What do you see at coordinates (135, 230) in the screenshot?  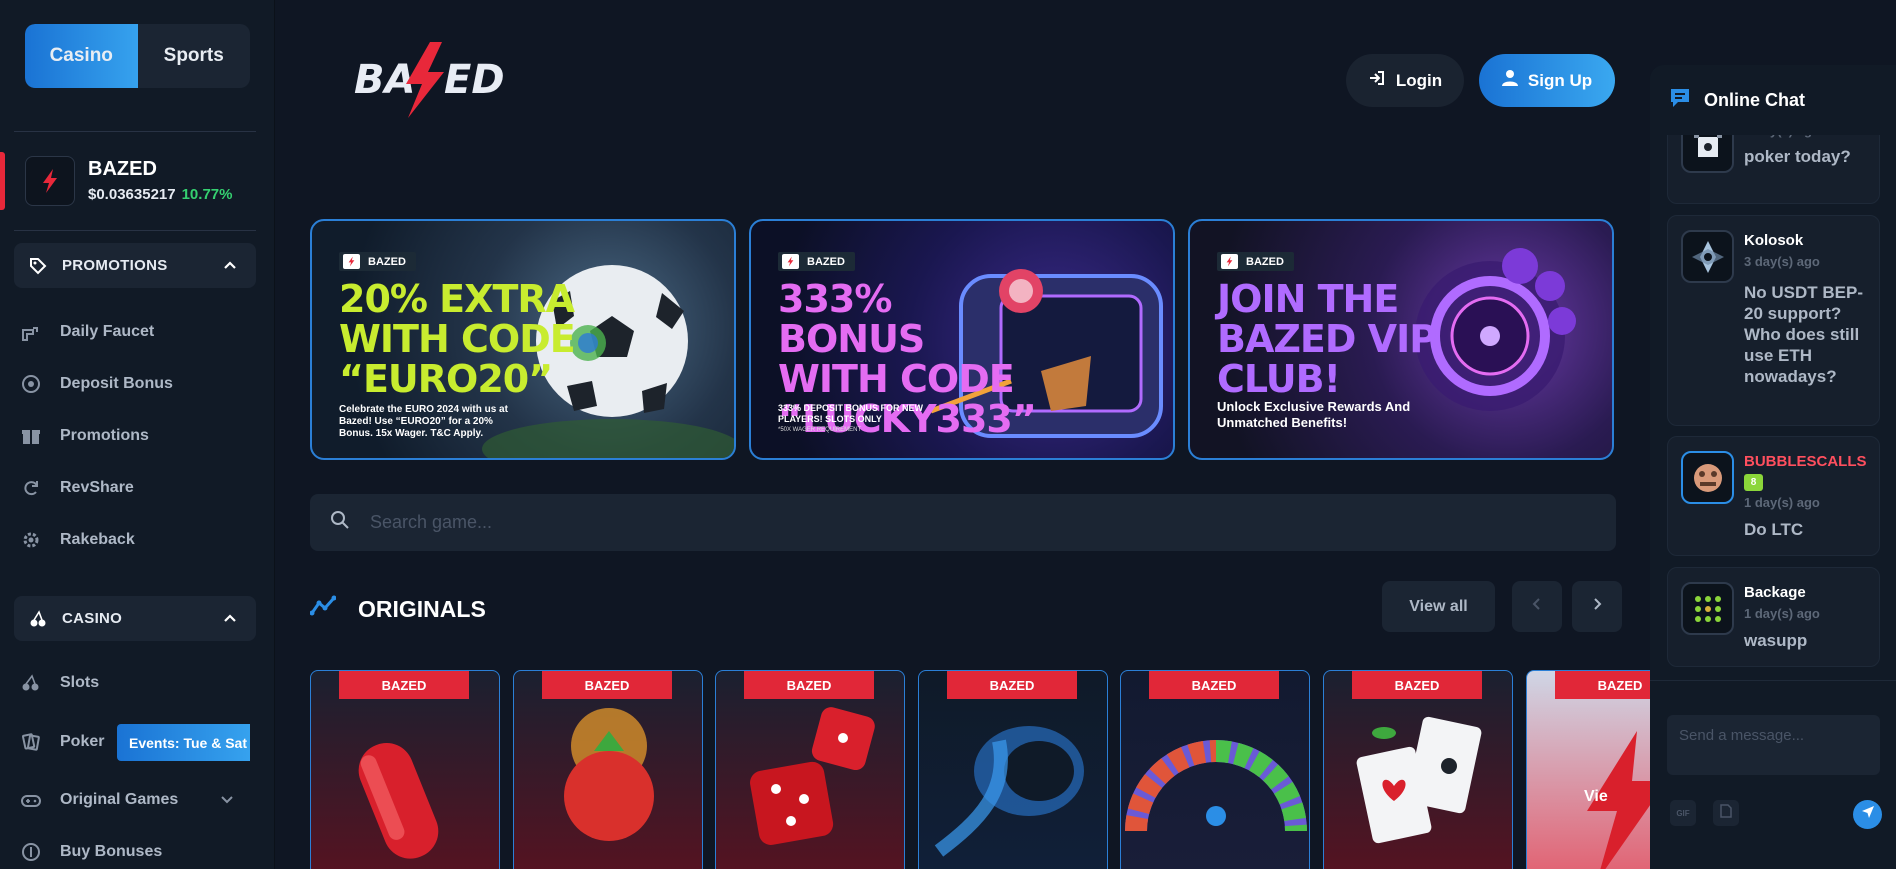 I see `sidebar-divider` at bounding box center [135, 230].